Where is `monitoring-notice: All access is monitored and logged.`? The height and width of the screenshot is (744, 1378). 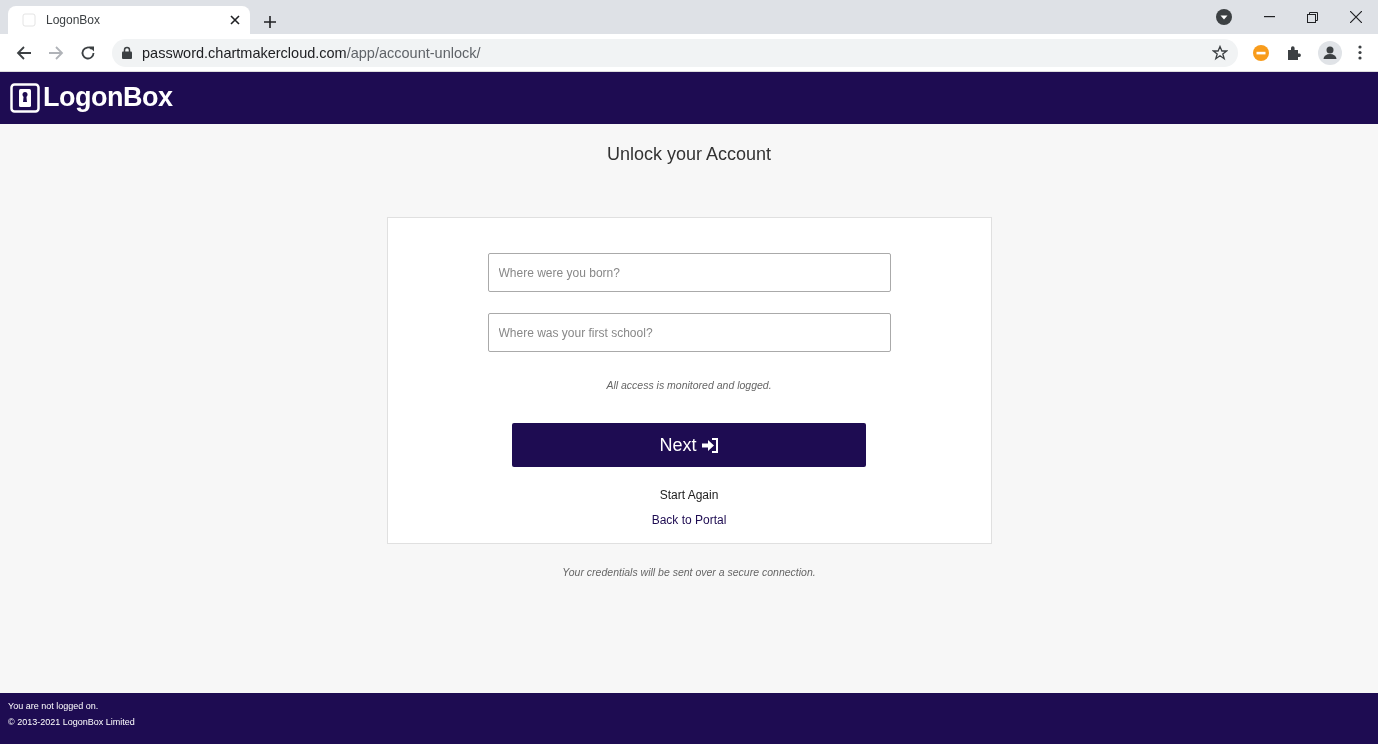
monitoring-notice: All access is monitored and logged. is located at coordinates (689, 385).